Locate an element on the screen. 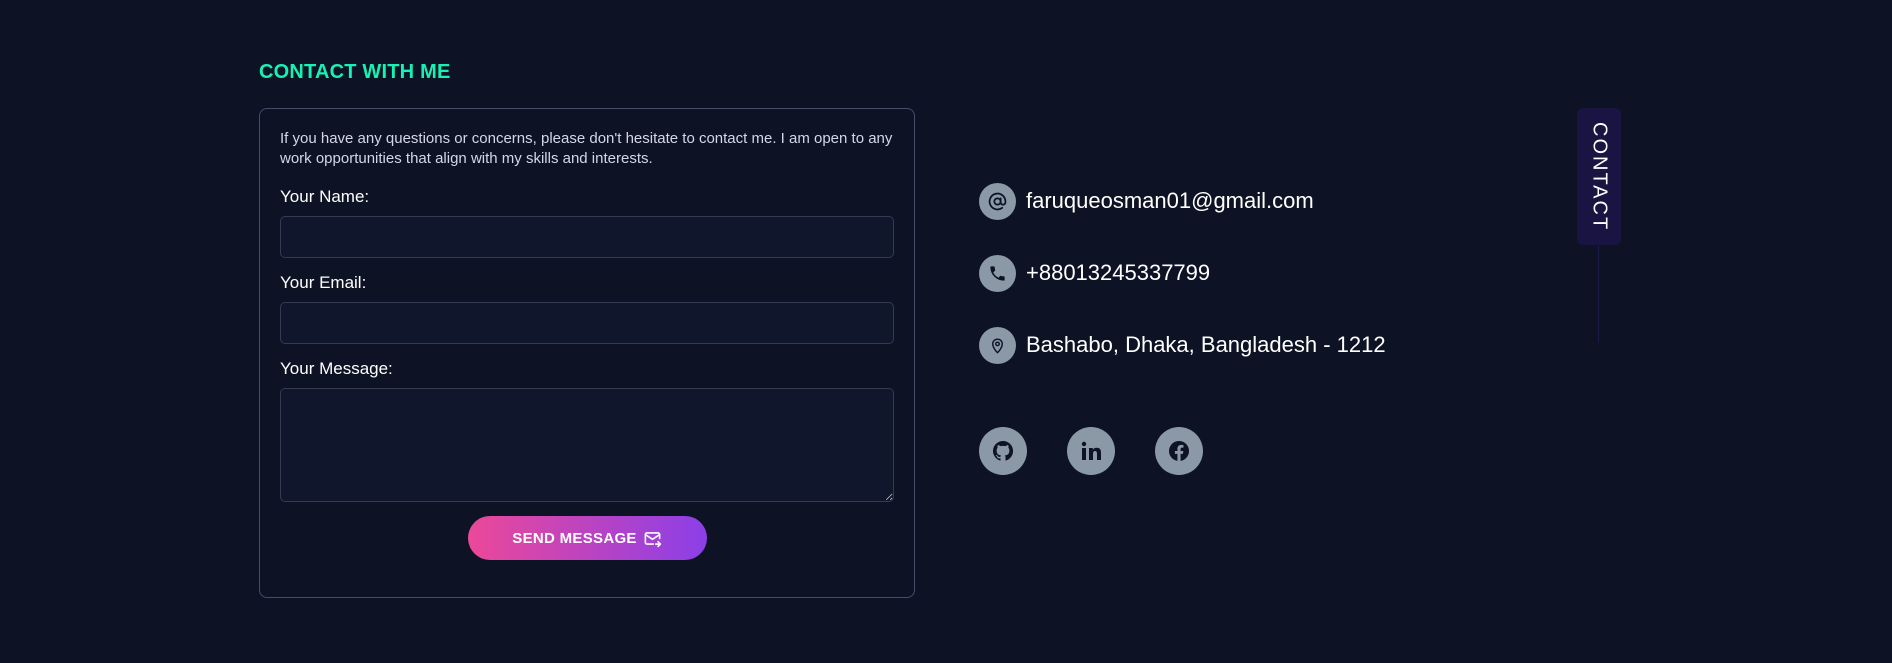  linkedin-icon is located at coordinates (1091, 450).